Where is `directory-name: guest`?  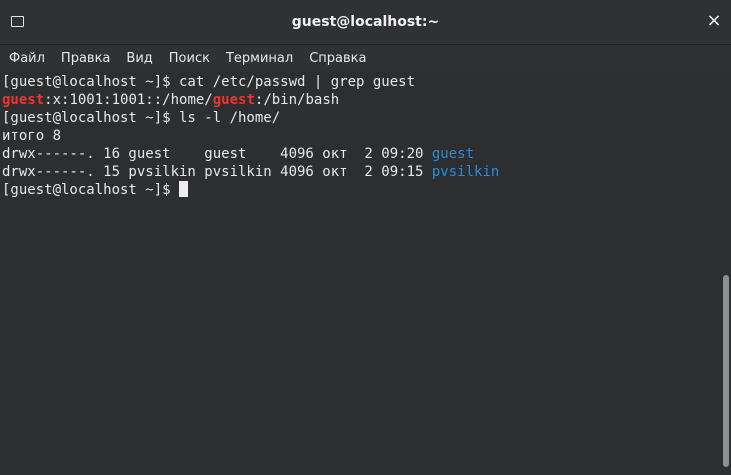
directory-name: guest is located at coordinates (453, 154).